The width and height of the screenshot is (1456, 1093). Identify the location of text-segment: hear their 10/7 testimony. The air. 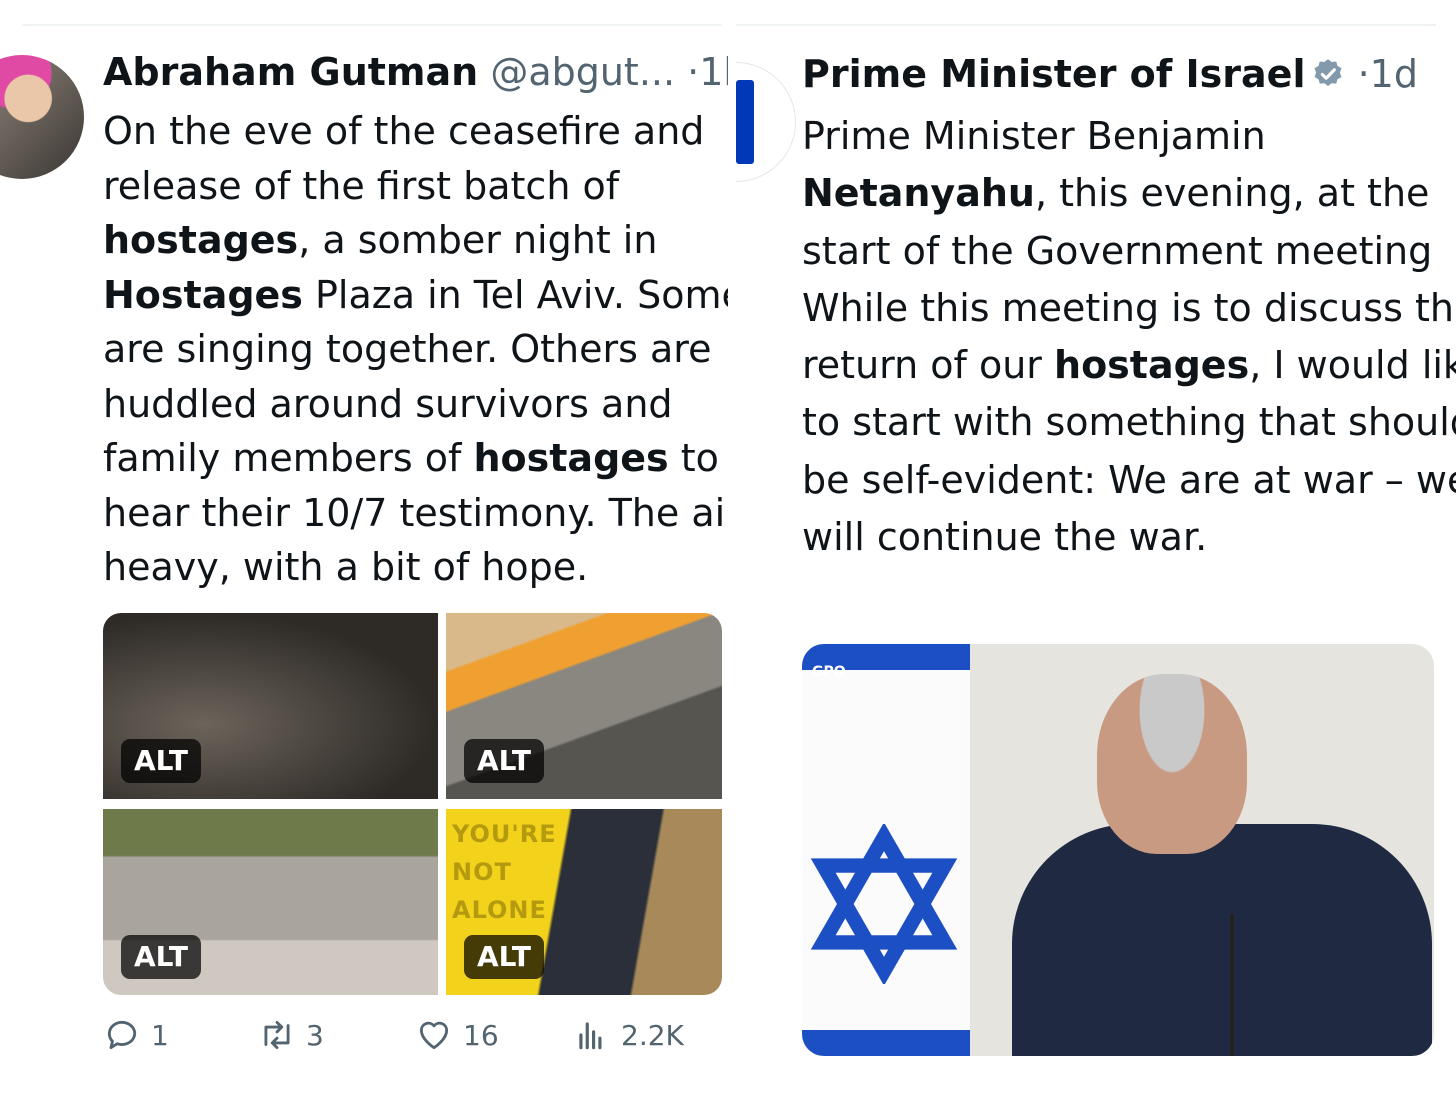
(415, 512).